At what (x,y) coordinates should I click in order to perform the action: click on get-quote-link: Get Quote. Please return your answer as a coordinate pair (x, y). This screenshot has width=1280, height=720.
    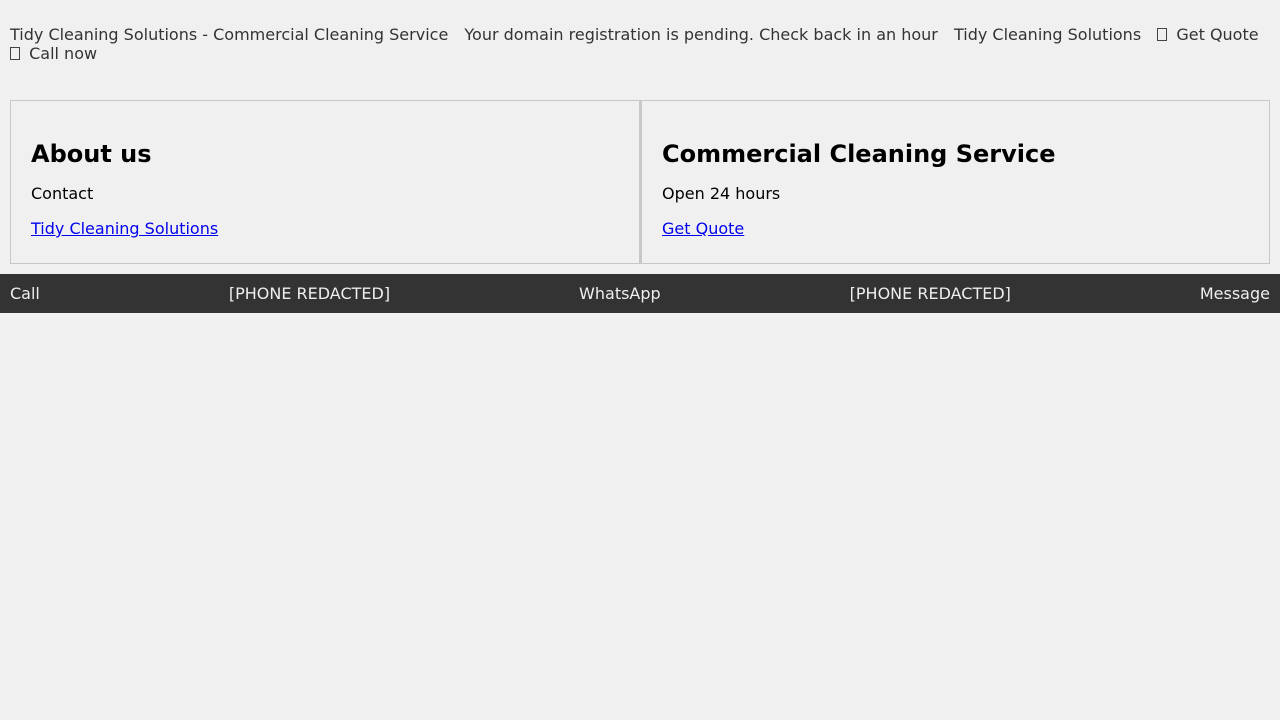
    Looking at the image, I should click on (703, 228).